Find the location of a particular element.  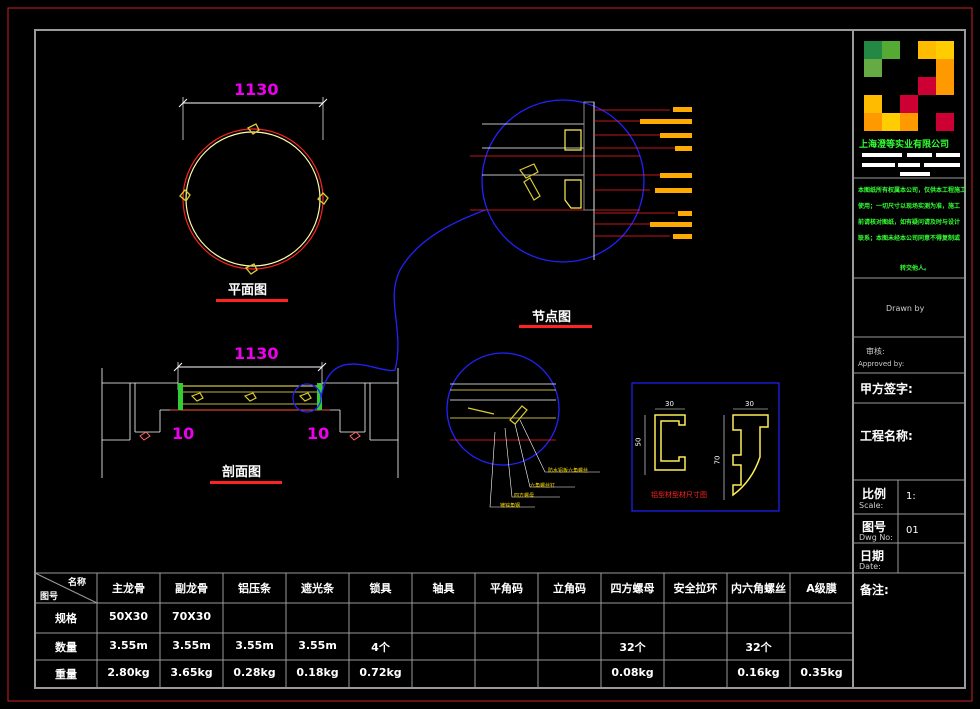

table-cell: 0.35kg is located at coordinates (821, 672).